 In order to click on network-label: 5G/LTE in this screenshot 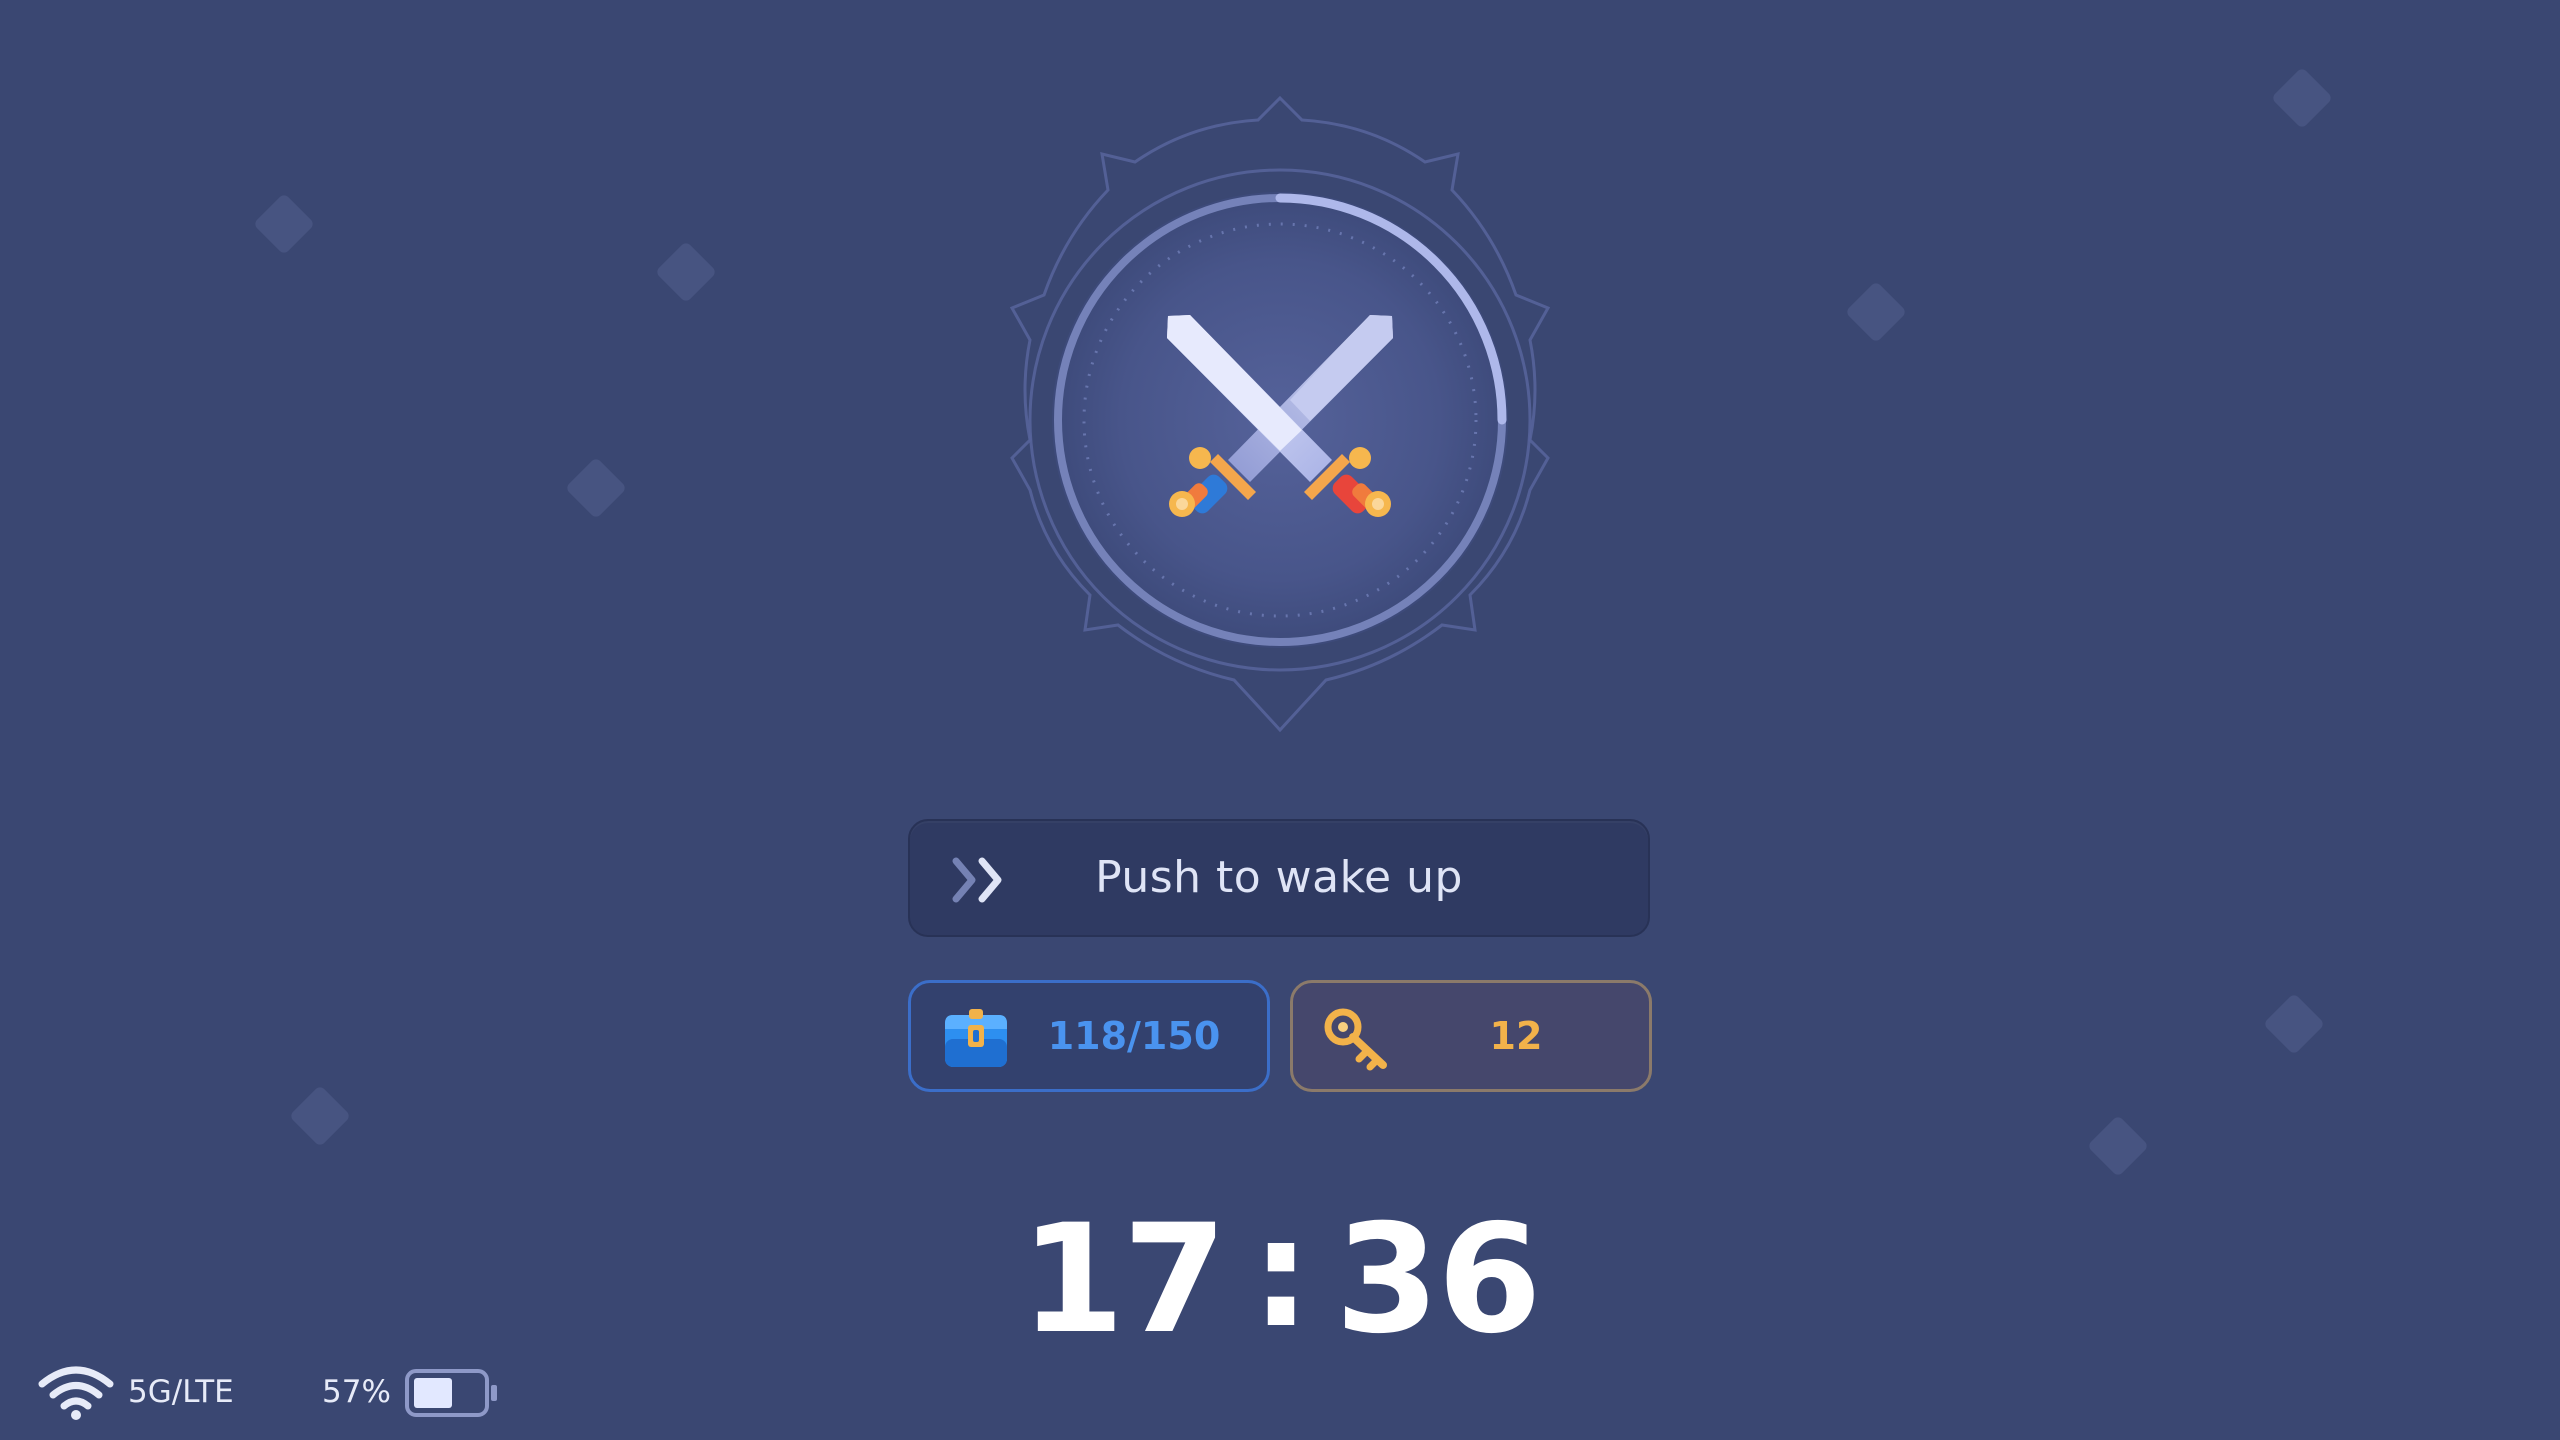, I will do `click(181, 1392)`.